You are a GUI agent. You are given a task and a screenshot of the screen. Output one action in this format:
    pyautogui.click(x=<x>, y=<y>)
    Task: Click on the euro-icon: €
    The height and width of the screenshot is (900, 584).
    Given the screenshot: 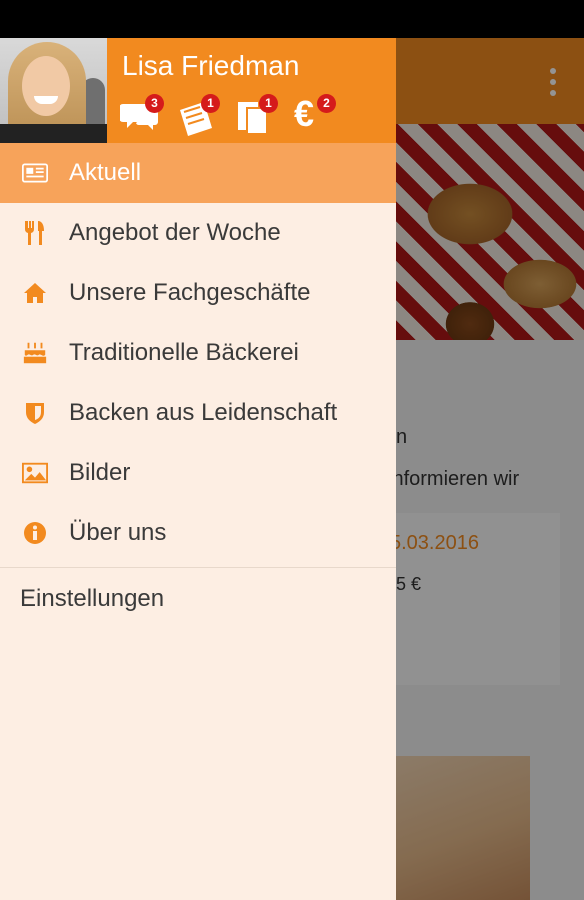 What is the action you would take?
    pyautogui.click(x=304, y=113)
    